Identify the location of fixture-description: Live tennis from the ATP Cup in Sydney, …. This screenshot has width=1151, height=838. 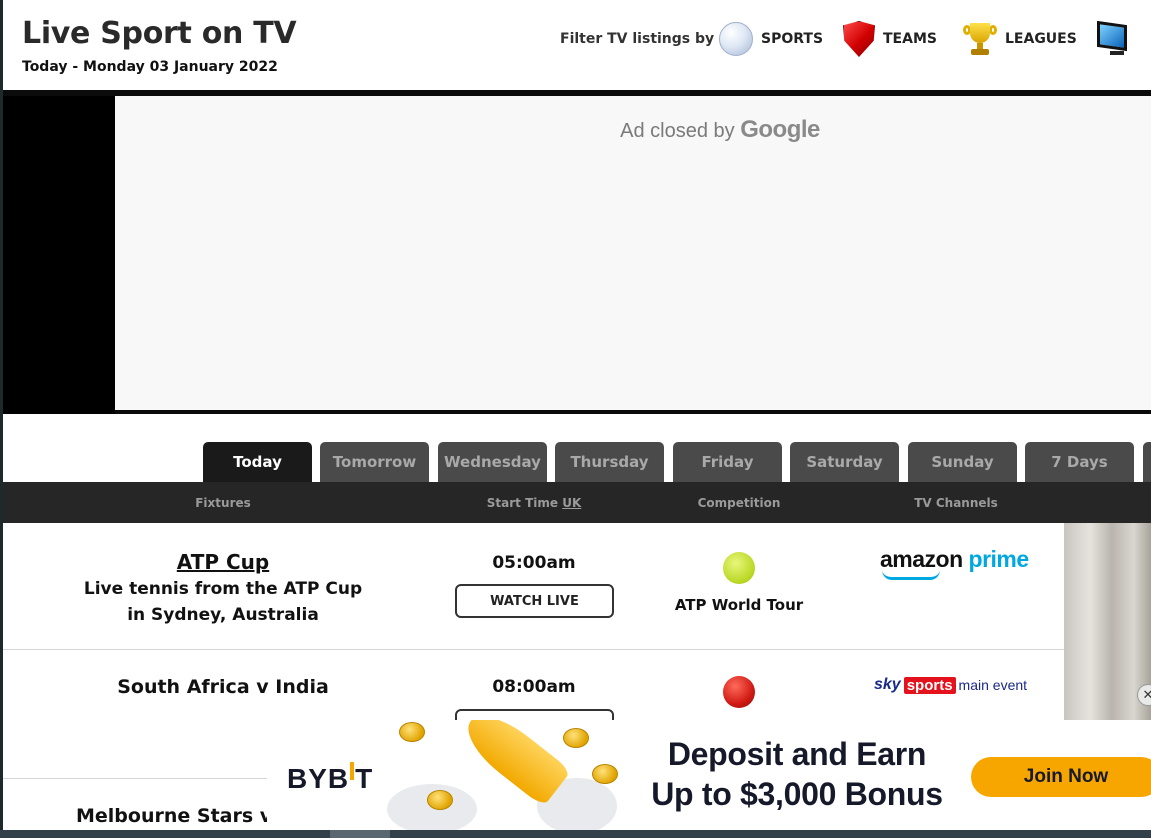
(223, 602).